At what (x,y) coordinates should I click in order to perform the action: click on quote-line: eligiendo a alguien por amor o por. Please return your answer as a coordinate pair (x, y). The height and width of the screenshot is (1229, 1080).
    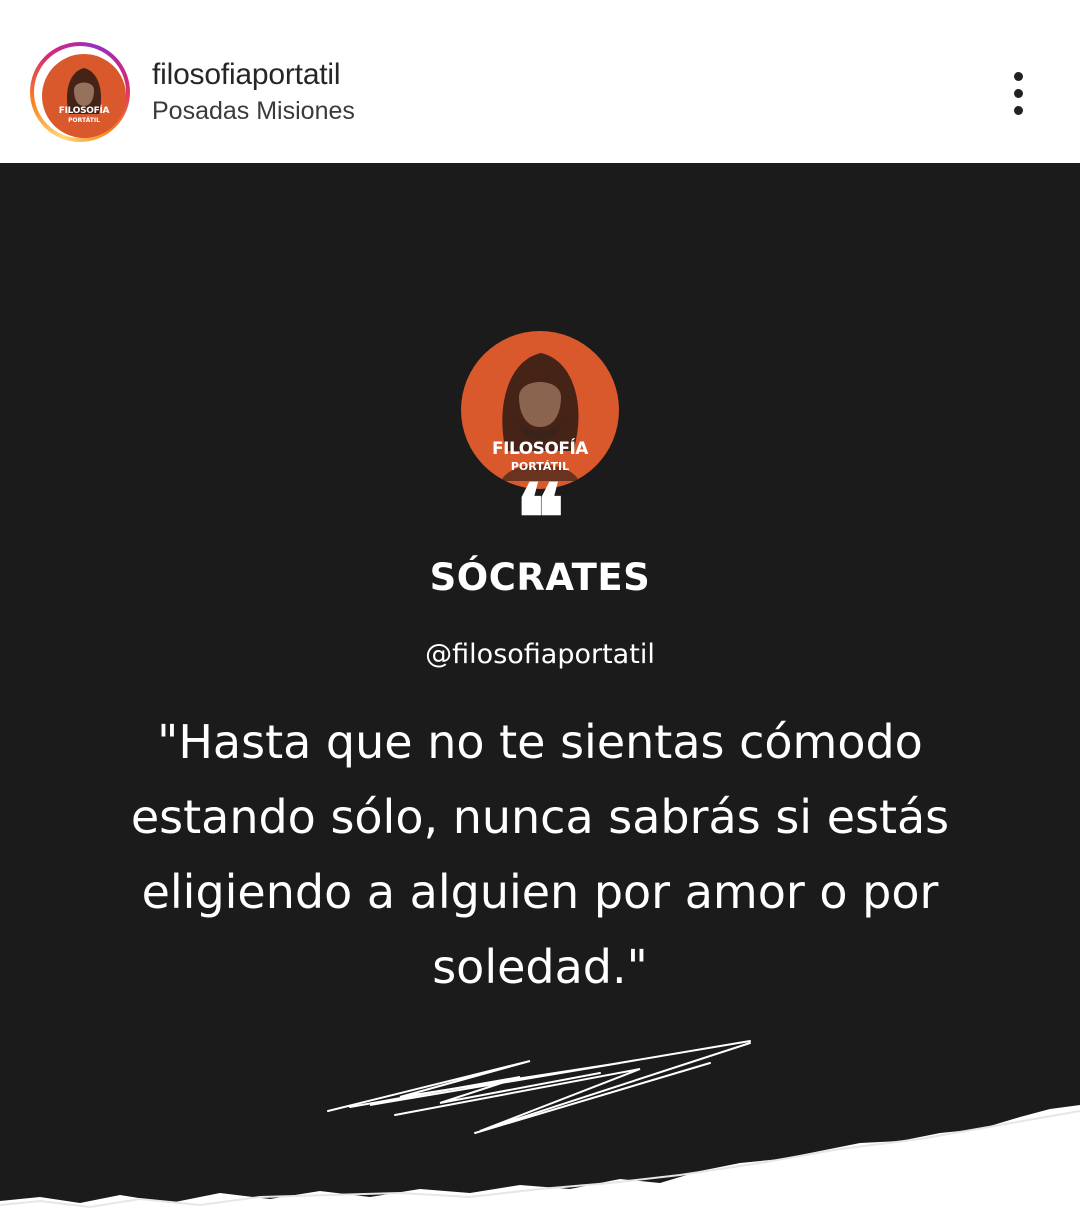
    Looking at the image, I should click on (540, 892).